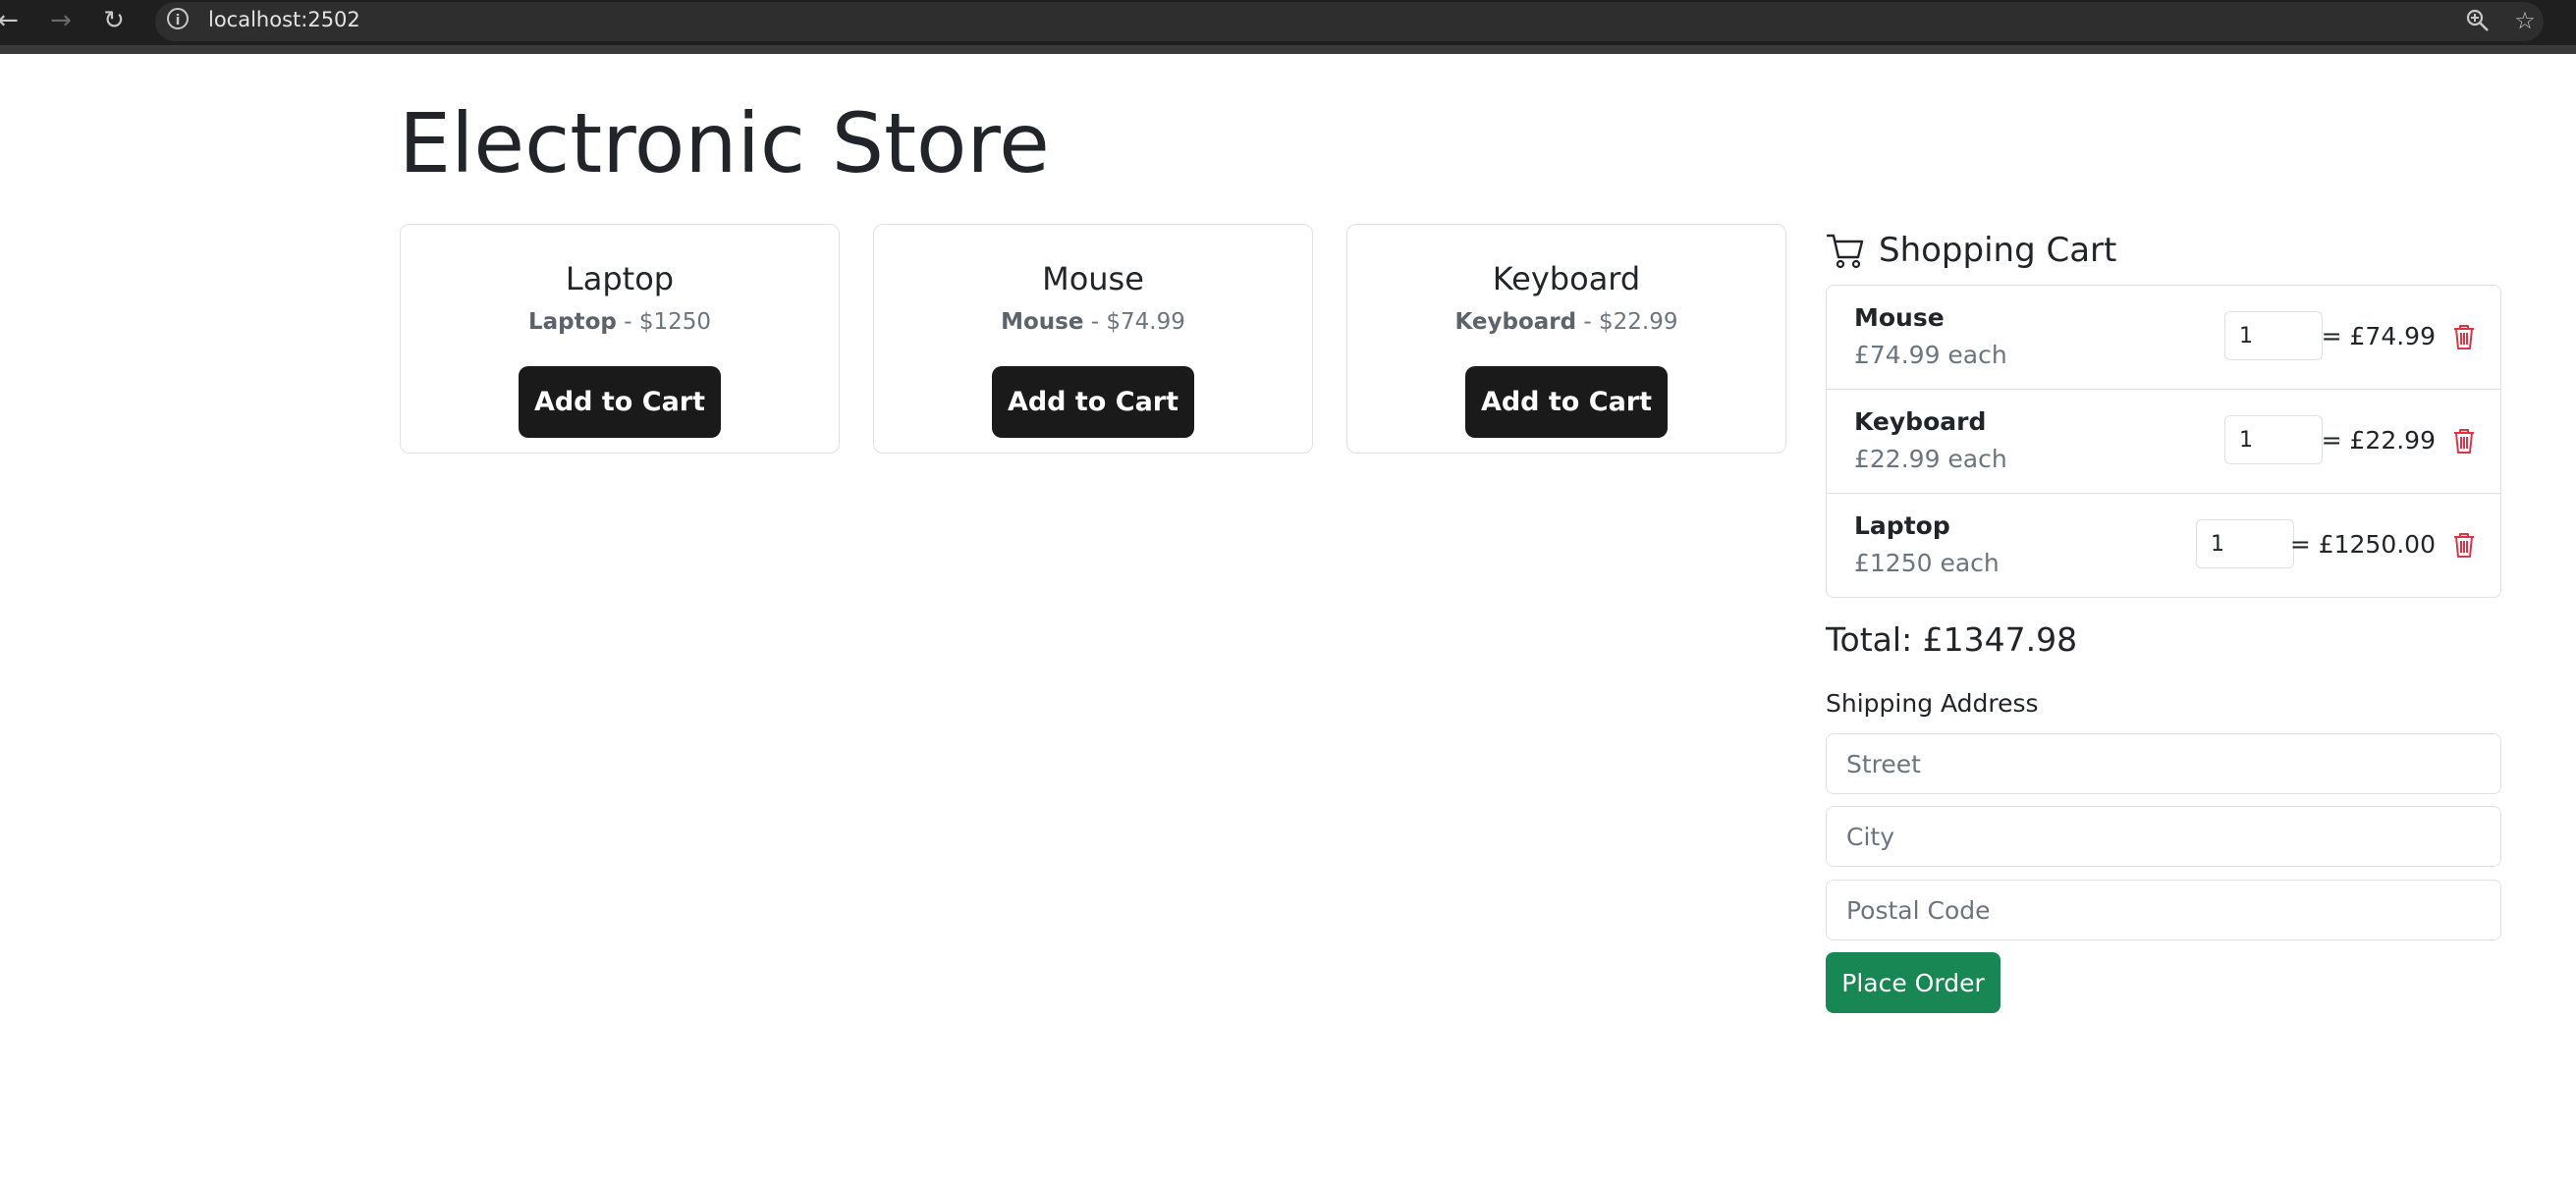 The image size is (2576, 1179). I want to click on product-name: Laptop, so click(572, 322).